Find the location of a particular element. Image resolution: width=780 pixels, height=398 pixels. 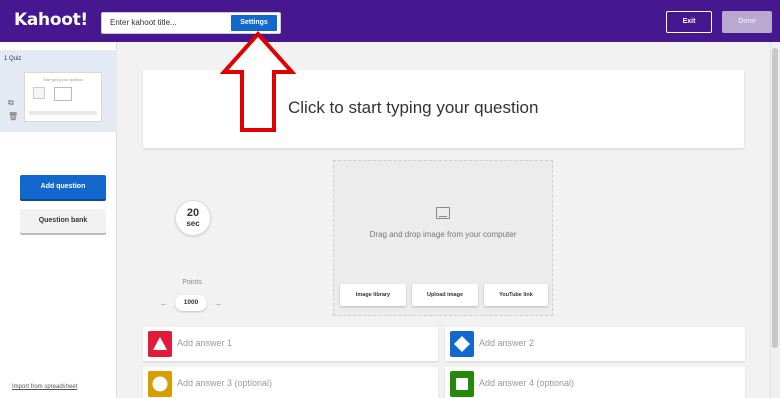

import-spreadsheet-link: Import from spreadsheet is located at coordinates (44, 387).